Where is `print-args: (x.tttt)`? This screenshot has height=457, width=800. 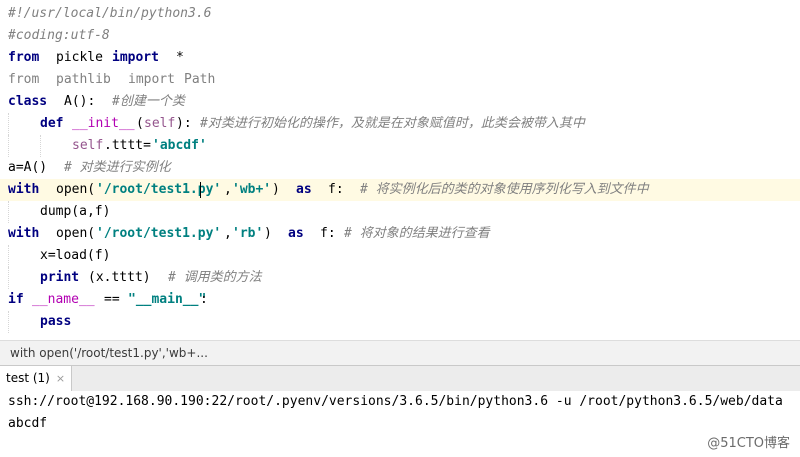
print-args: (x.tttt) is located at coordinates (119, 277).